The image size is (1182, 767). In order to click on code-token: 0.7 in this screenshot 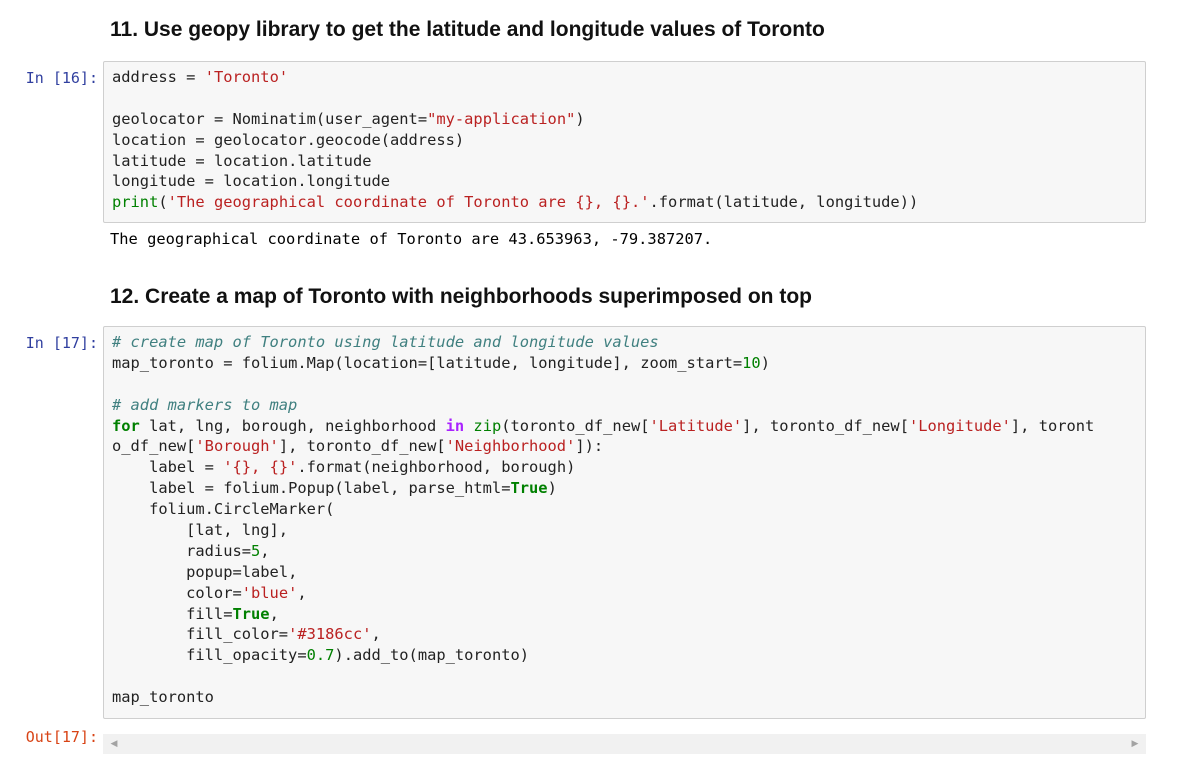, I will do `click(320, 655)`.